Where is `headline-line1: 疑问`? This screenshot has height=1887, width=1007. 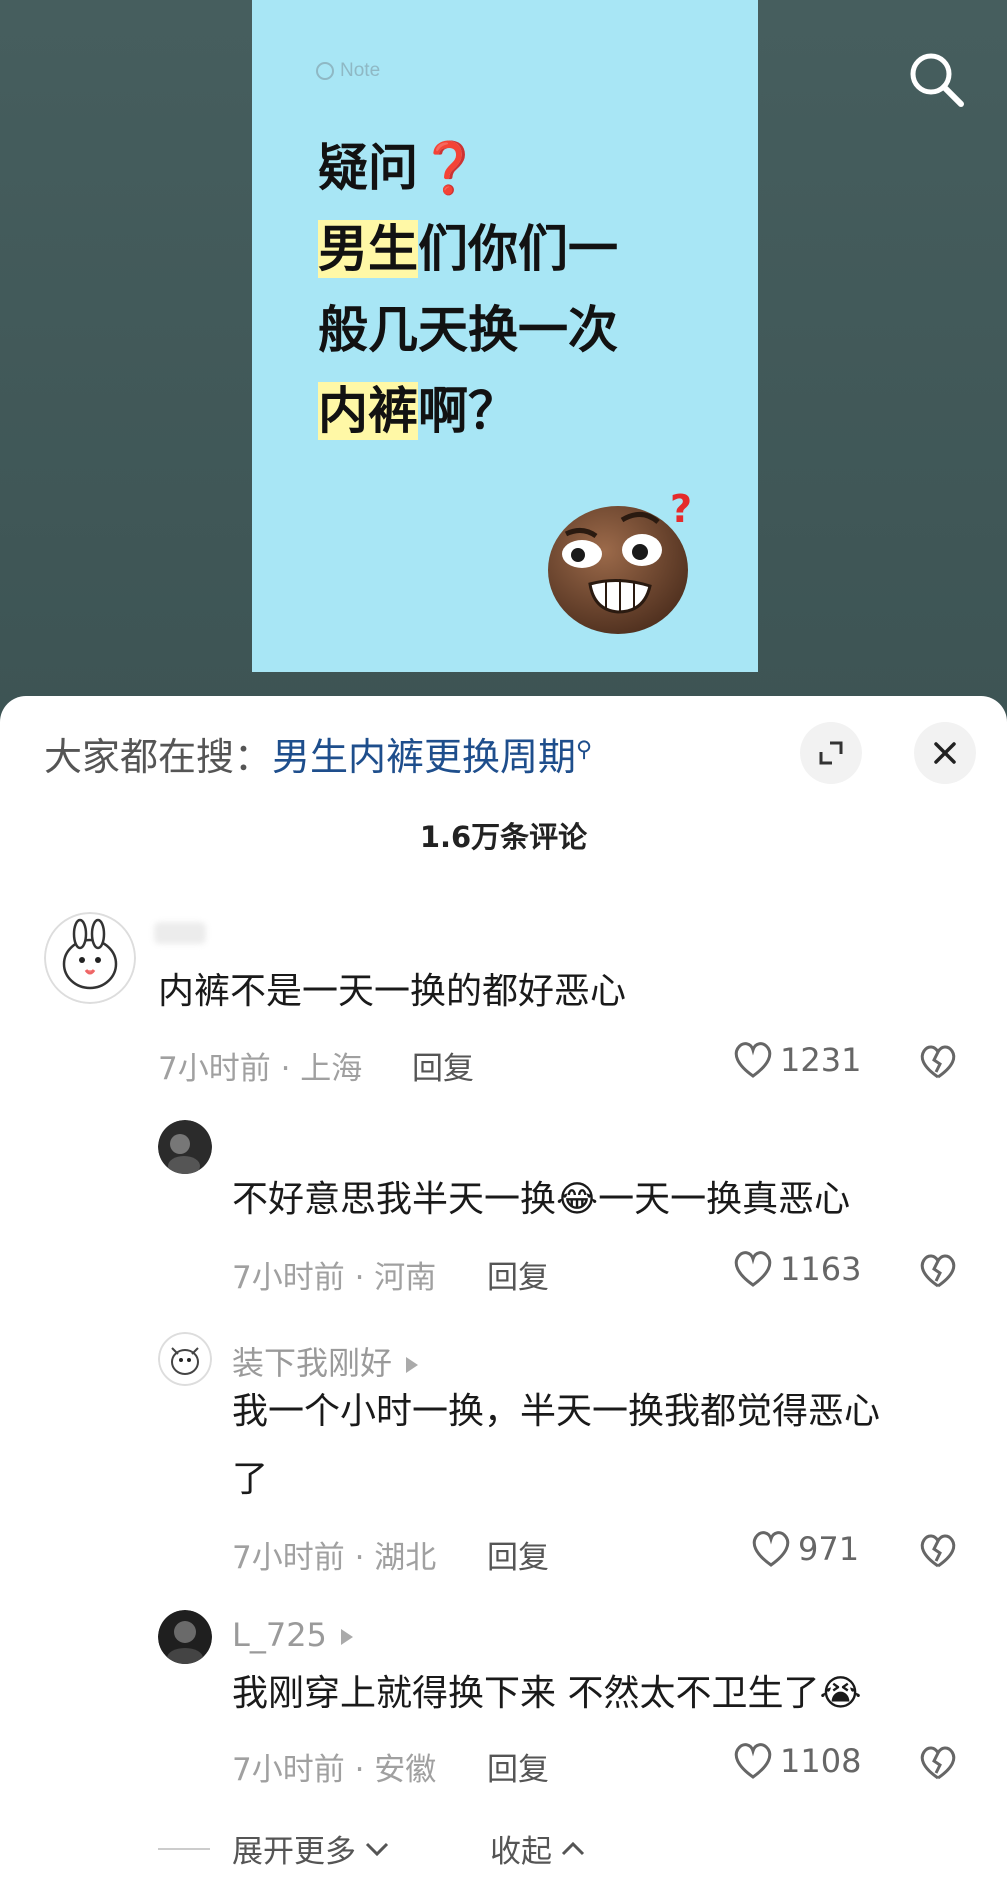 headline-line1: 疑问 is located at coordinates (368, 168).